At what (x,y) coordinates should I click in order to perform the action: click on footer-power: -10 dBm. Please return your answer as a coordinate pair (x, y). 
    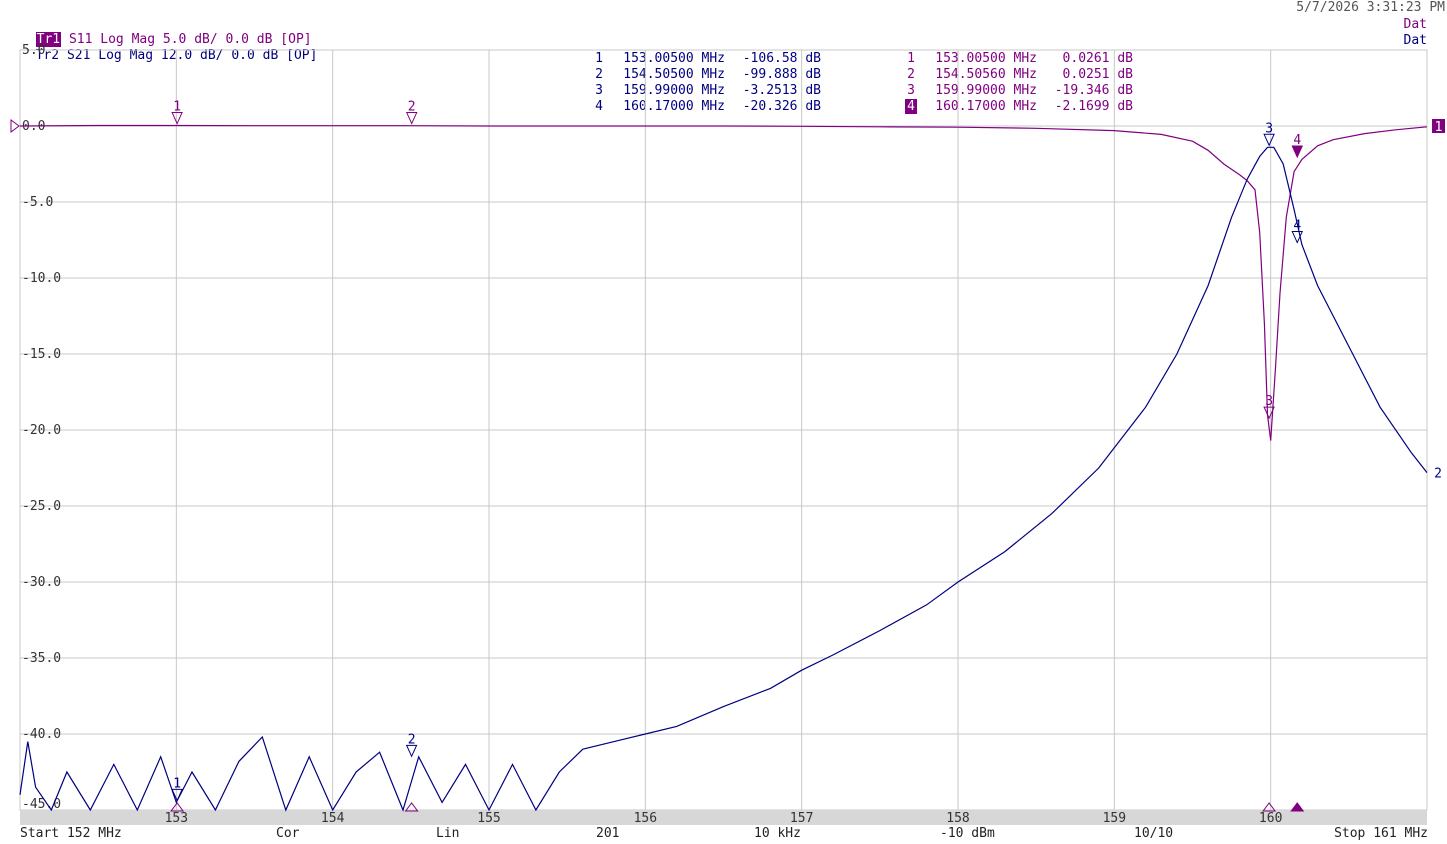
    Looking at the image, I should click on (967, 833).